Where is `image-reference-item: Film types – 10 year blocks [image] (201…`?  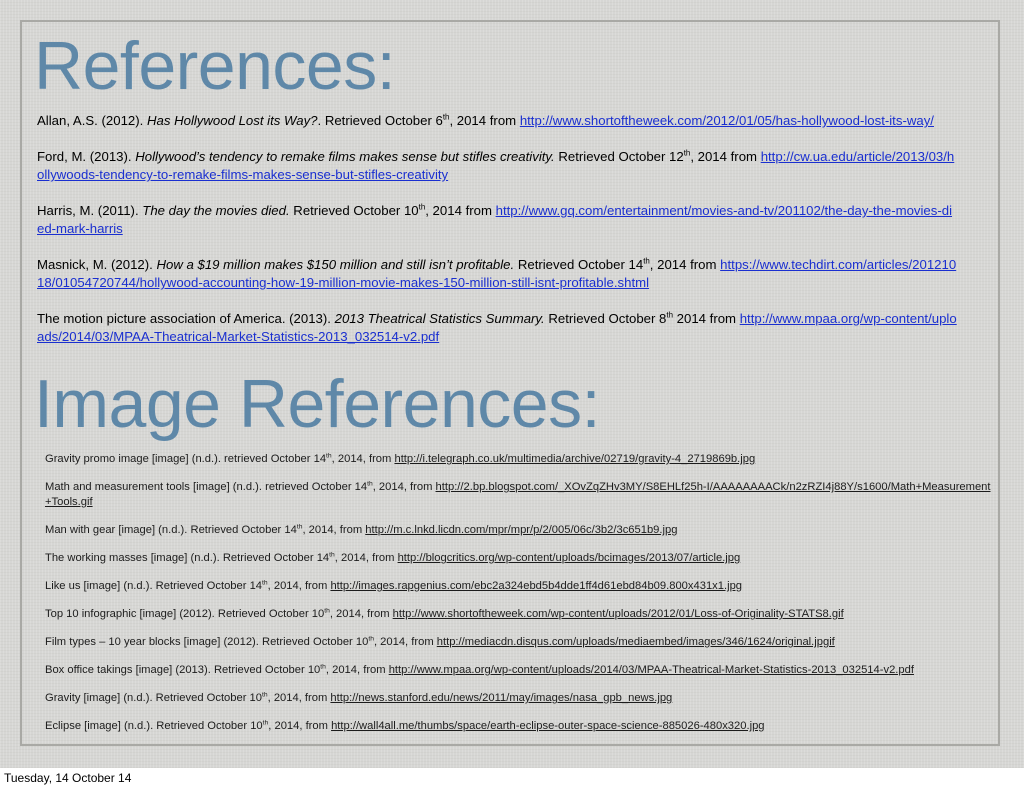
image-reference-item: Film types – 10 year blocks [image] (201… is located at coordinates (440, 641).